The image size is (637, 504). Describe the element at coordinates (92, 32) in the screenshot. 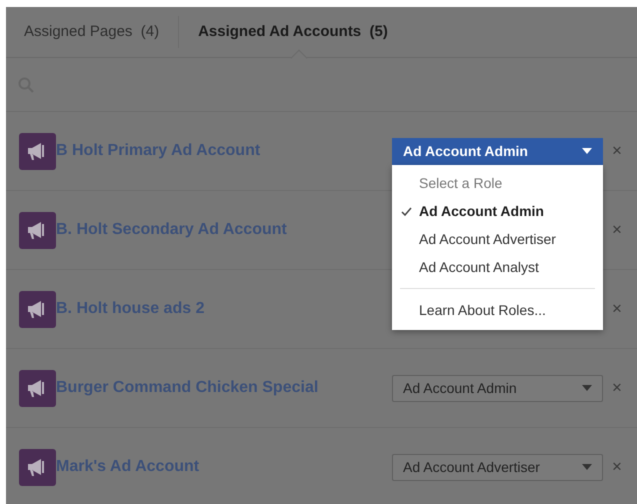

I see `tab: Assigned Pages (4)` at that location.